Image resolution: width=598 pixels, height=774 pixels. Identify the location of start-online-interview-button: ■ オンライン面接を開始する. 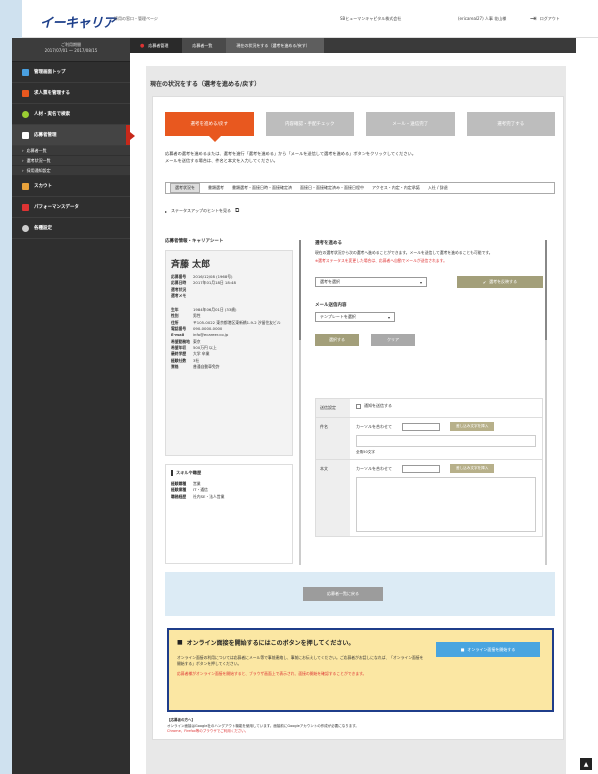
(488, 649).